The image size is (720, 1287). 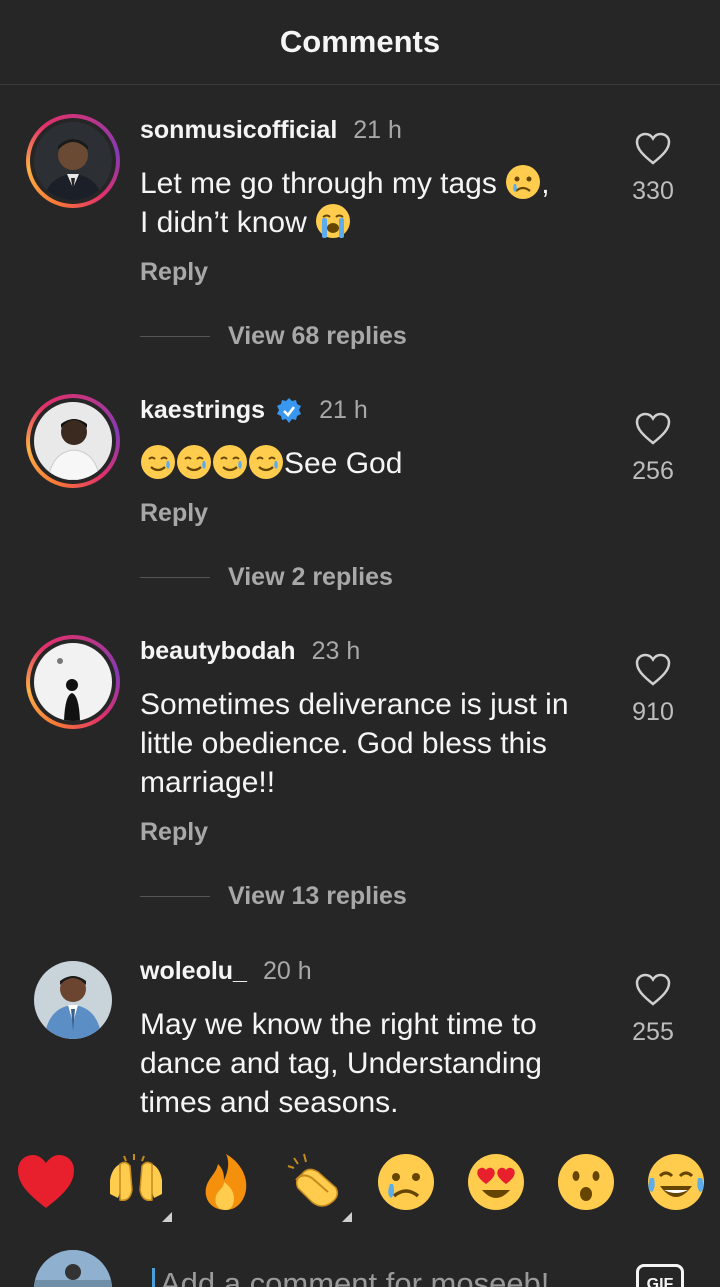 What do you see at coordinates (653, 449) in the screenshot?
I see `like-button: 256` at bounding box center [653, 449].